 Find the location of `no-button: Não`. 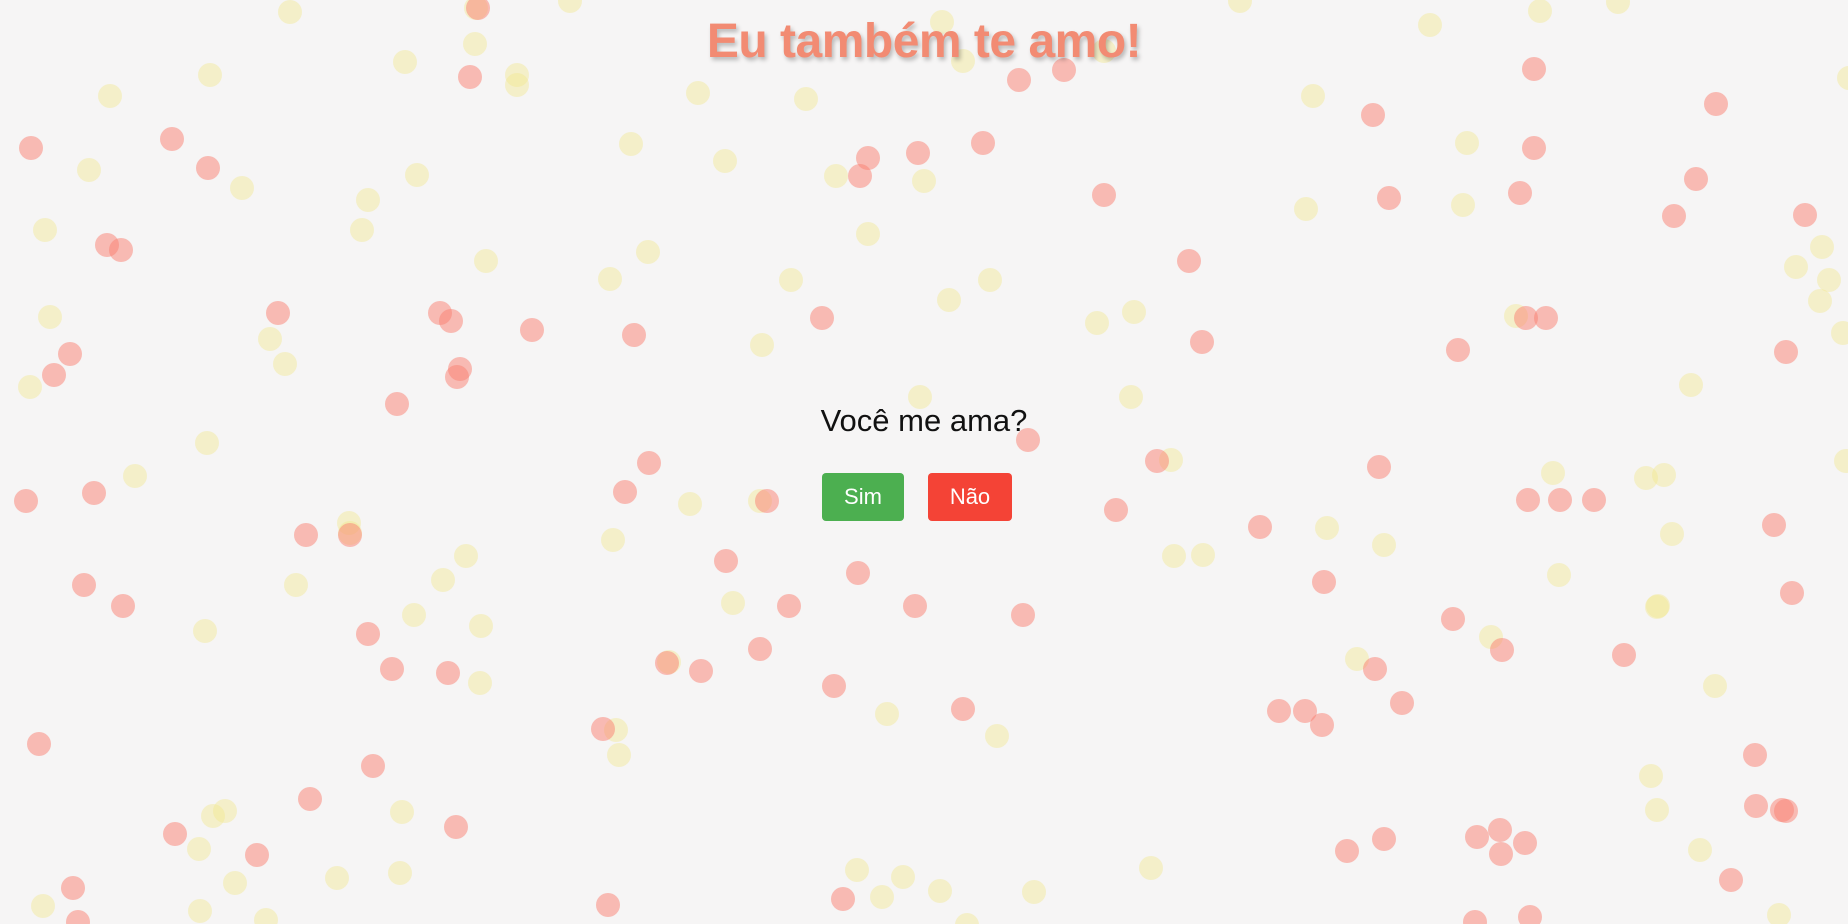

no-button: Não is located at coordinates (970, 497).